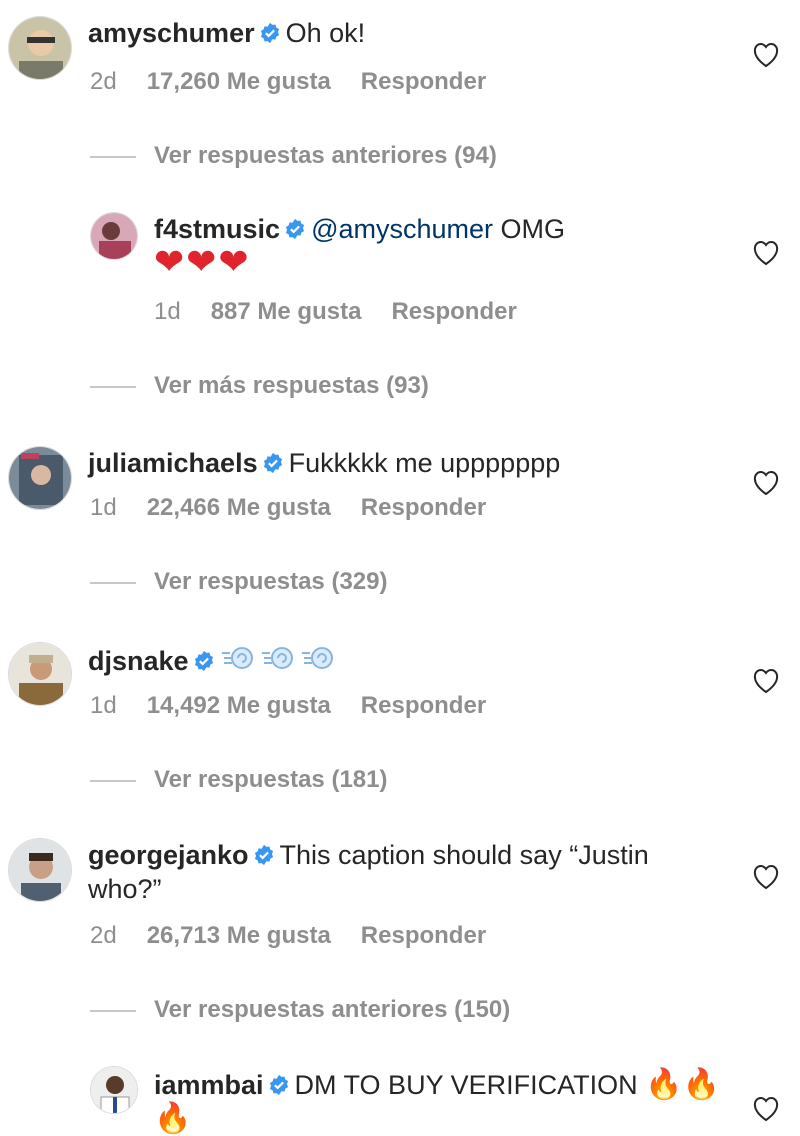  What do you see at coordinates (239, 507) in the screenshot?
I see `likes-count: 22,466 Me gusta` at bounding box center [239, 507].